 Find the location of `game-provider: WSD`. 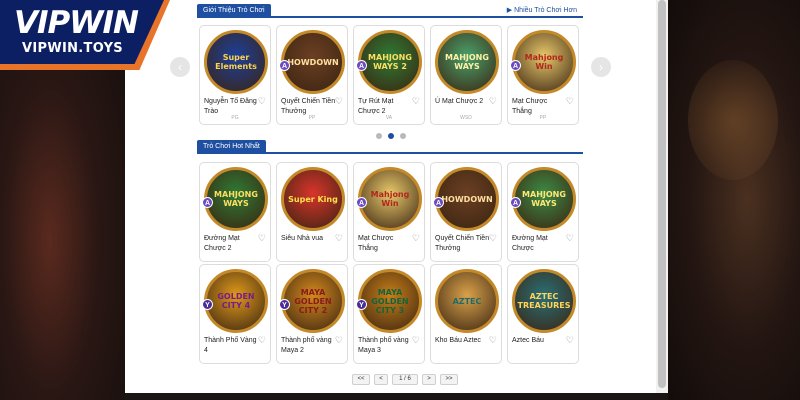

game-provider: WSD is located at coordinates (466, 118).